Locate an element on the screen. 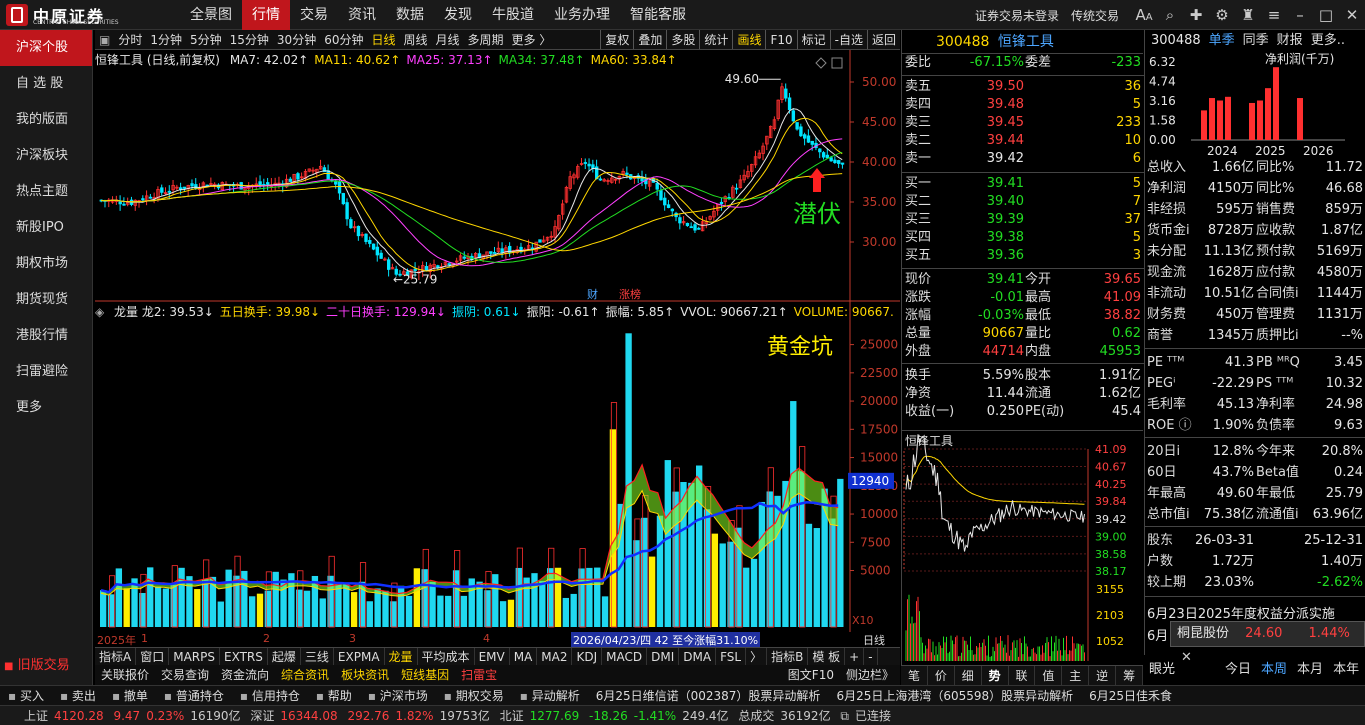  period-tab-2: 5分钟 is located at coordinates (206, 39).